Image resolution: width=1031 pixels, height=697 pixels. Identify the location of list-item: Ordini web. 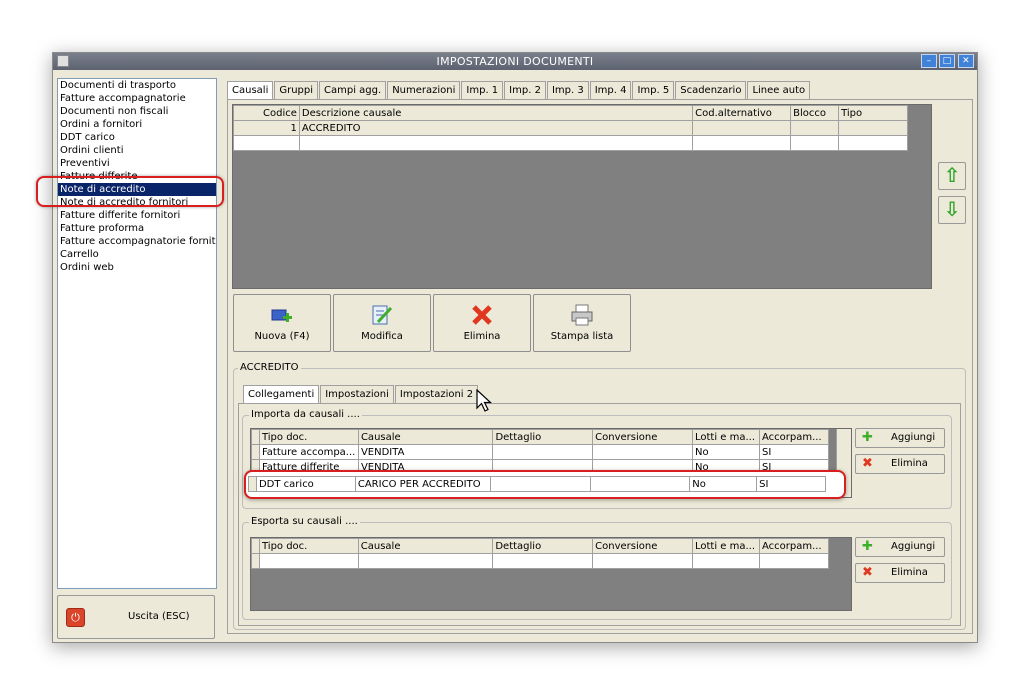
(137, 267).